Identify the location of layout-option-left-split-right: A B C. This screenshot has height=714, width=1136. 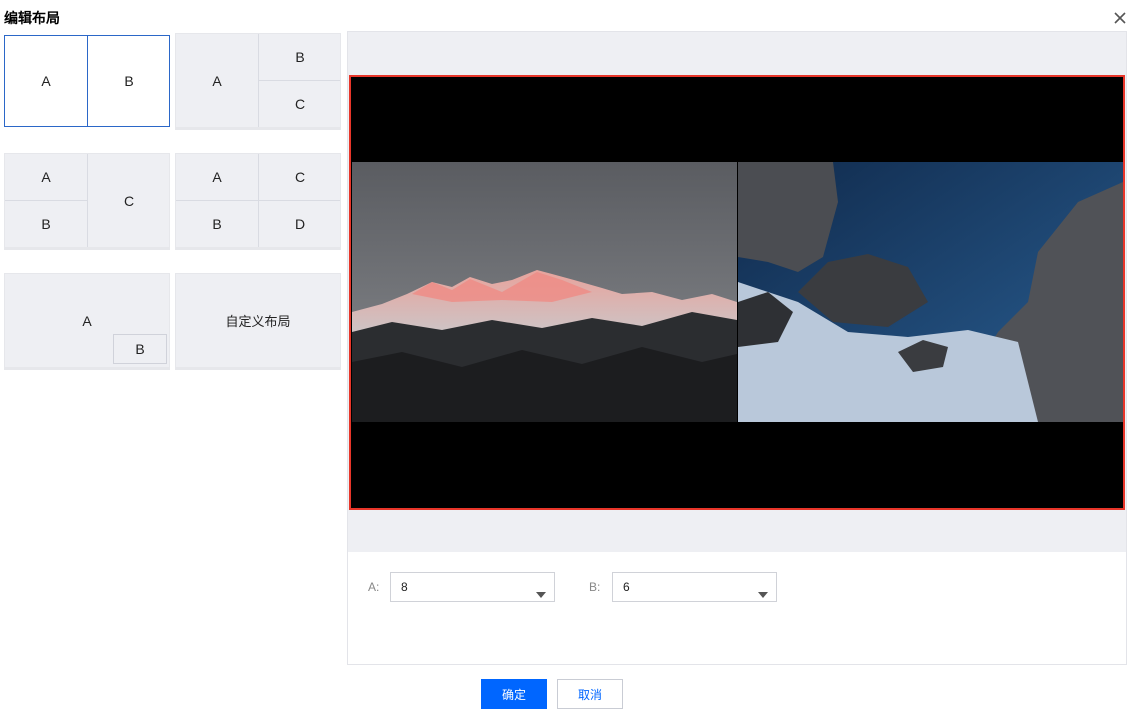
(87, 201).